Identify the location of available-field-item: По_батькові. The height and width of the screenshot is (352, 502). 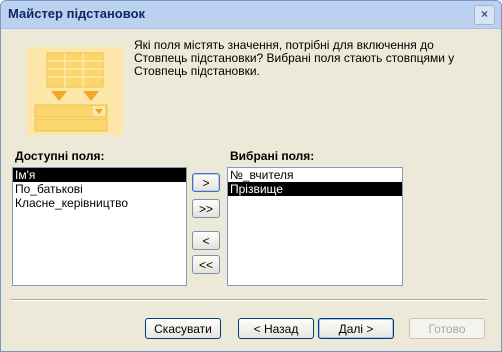
(99, 189).